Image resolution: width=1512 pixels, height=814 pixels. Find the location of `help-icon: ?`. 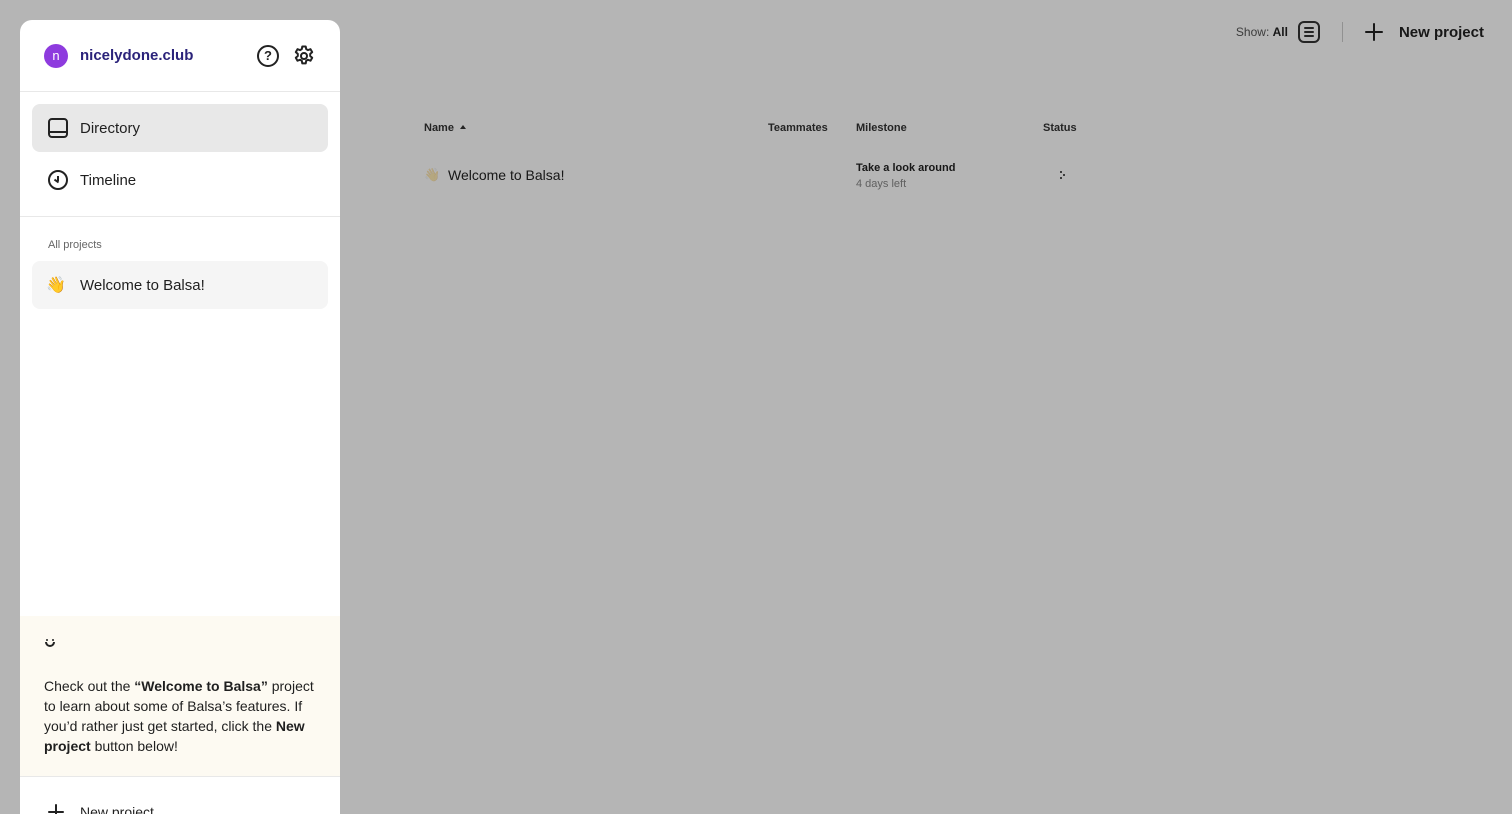

help-icon: ? is located at coordinates (268, 56).